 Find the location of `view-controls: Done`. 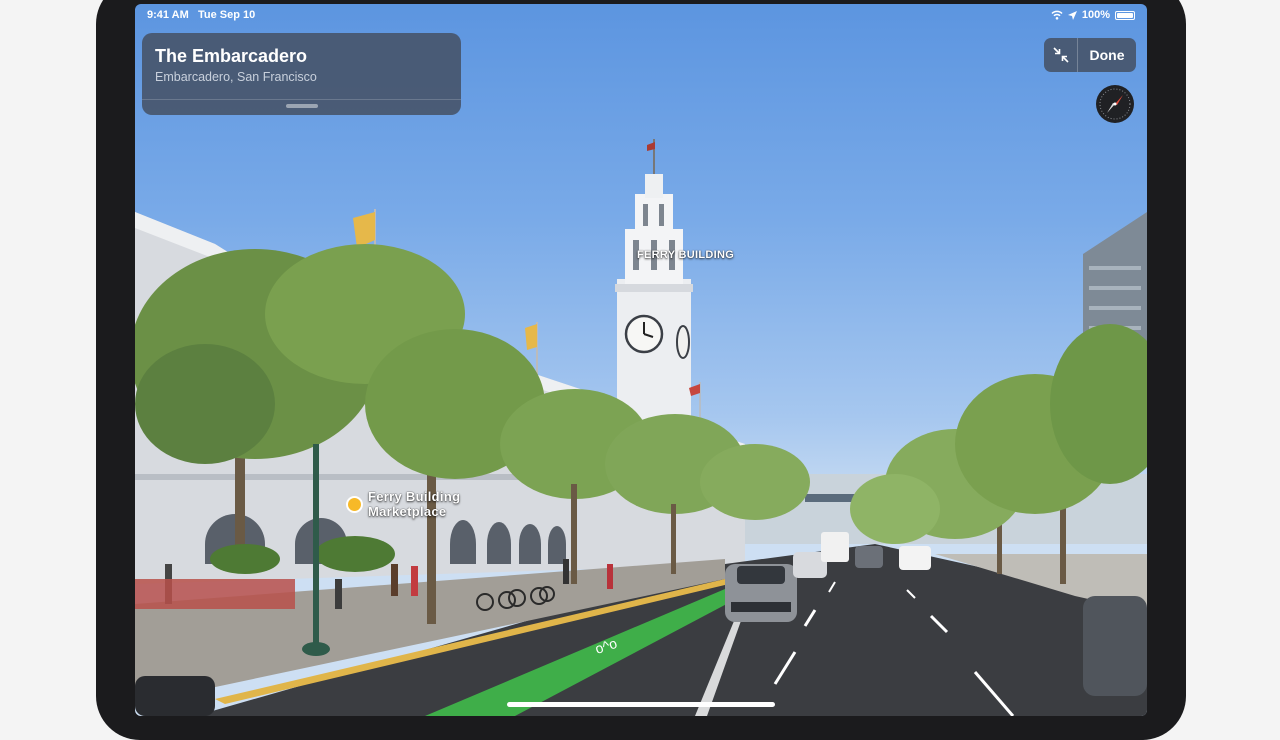

view-controls: Done is located at coordinates (1090, 55).